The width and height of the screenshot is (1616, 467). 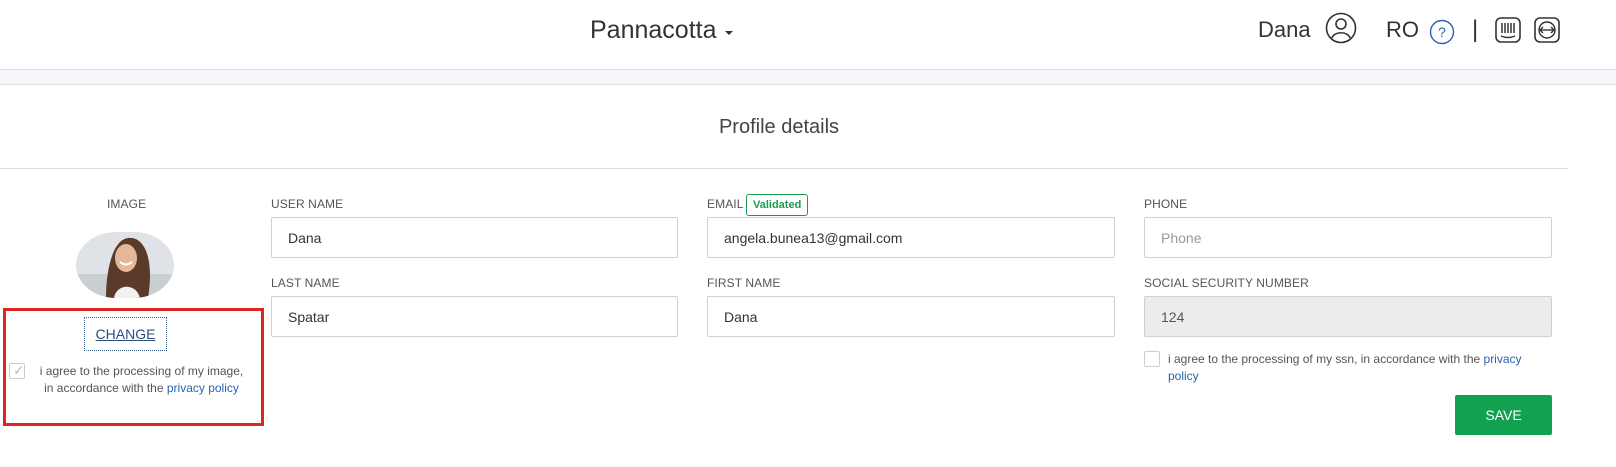 I want to click on save-button: SAVE, so click(x=1503, y=415).